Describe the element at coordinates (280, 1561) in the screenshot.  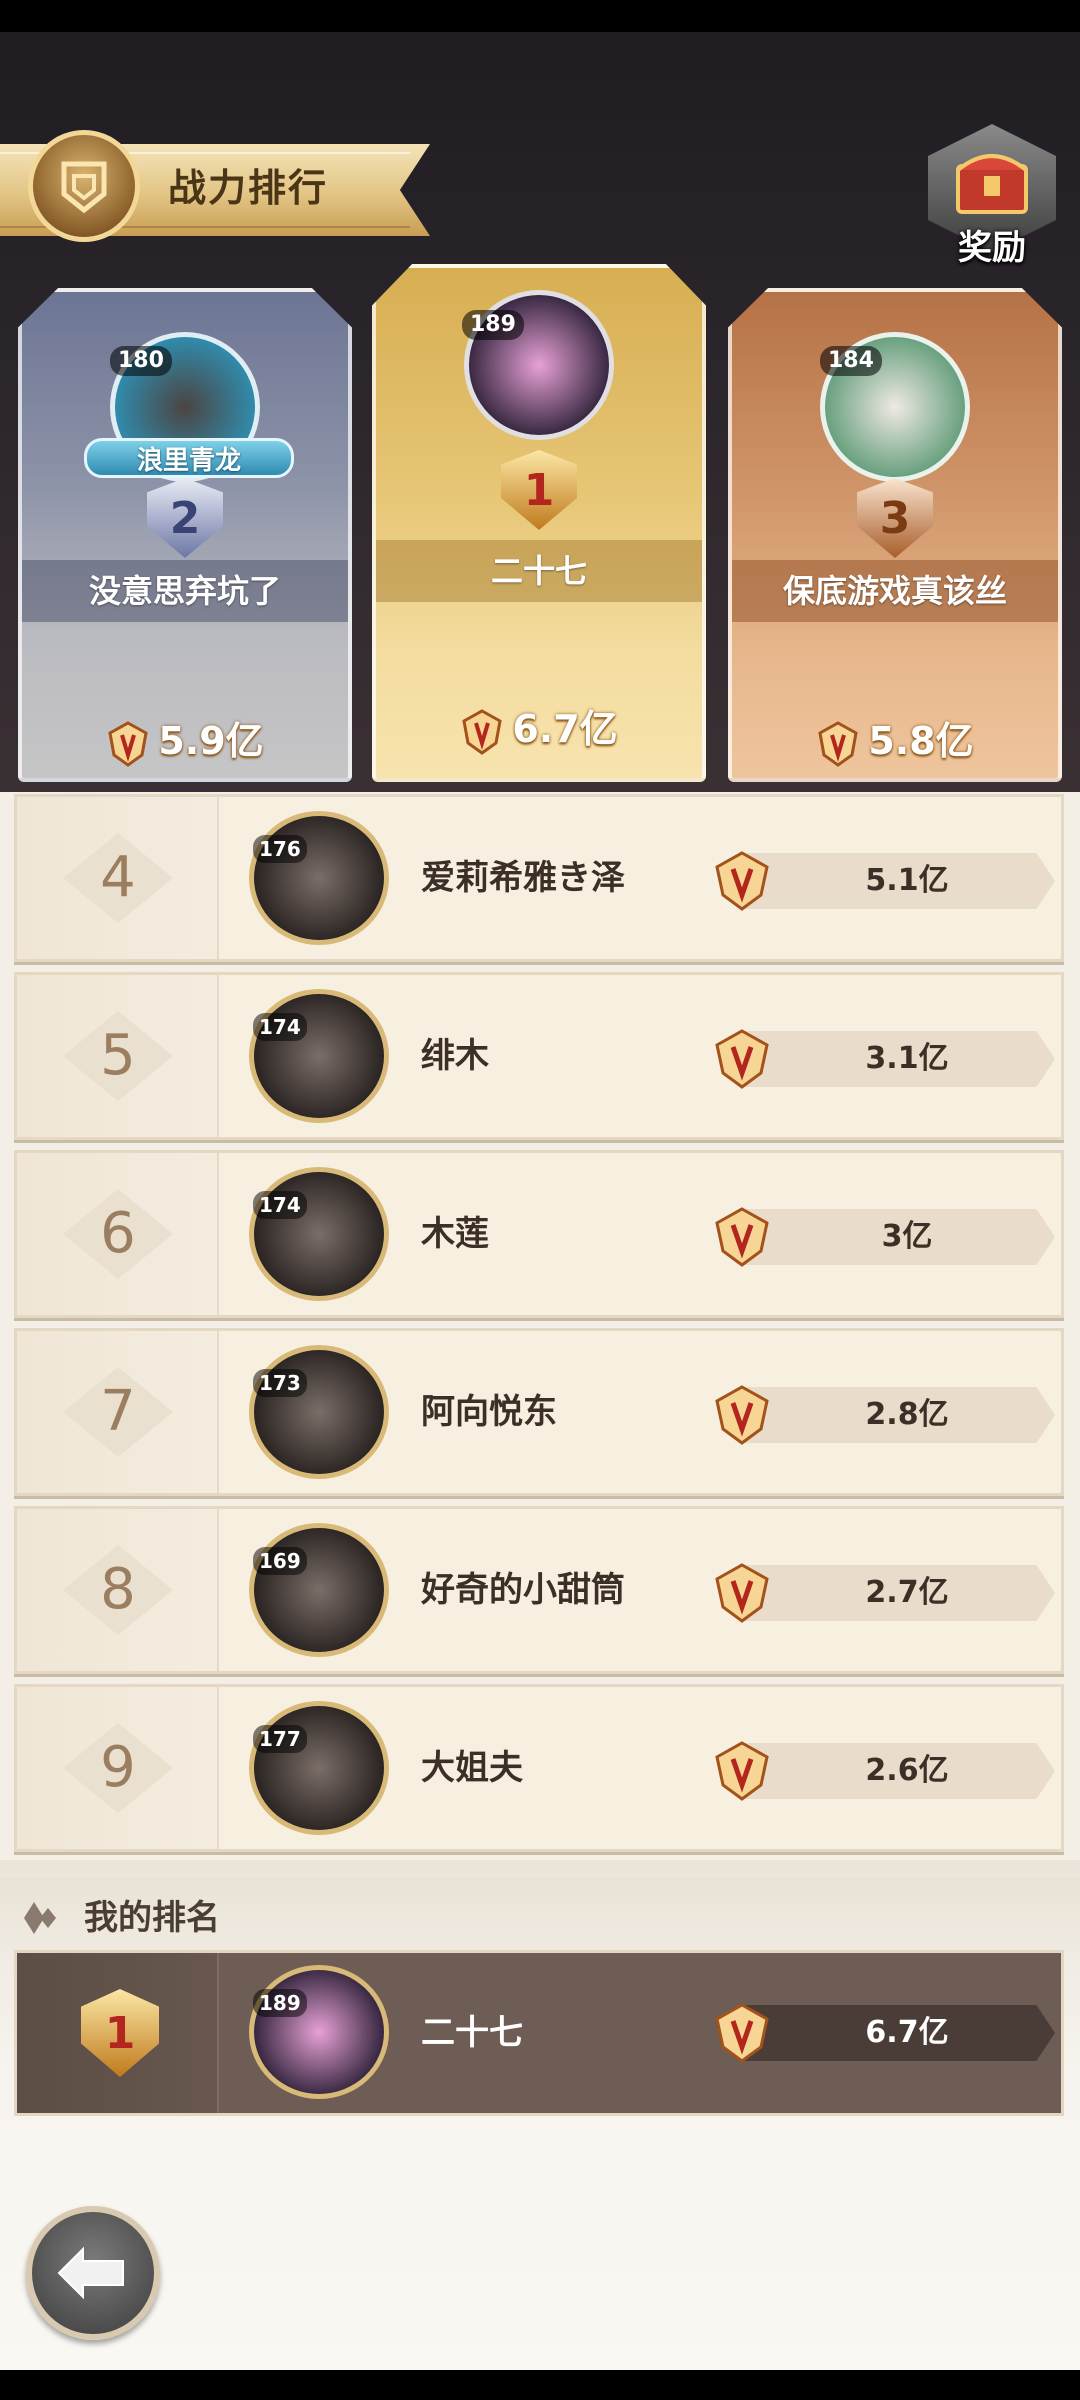
I see `level-tag: 169` at that location.